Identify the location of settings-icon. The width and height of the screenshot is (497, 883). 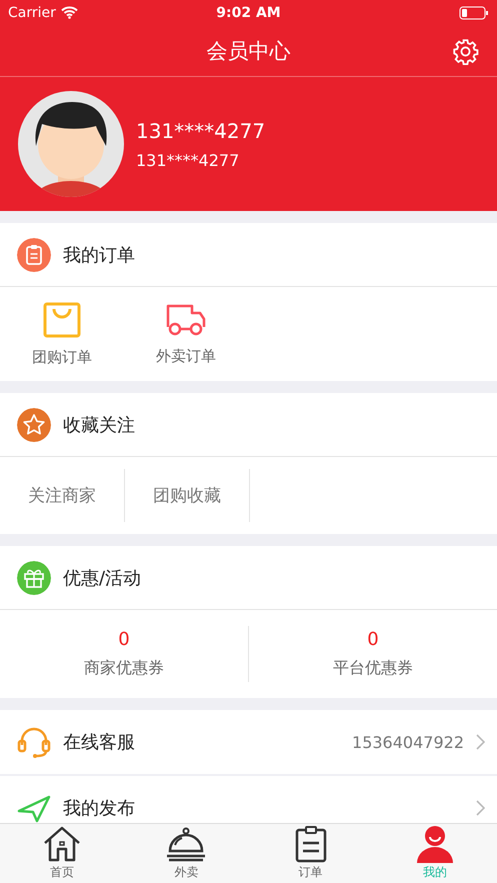
(465, 51).